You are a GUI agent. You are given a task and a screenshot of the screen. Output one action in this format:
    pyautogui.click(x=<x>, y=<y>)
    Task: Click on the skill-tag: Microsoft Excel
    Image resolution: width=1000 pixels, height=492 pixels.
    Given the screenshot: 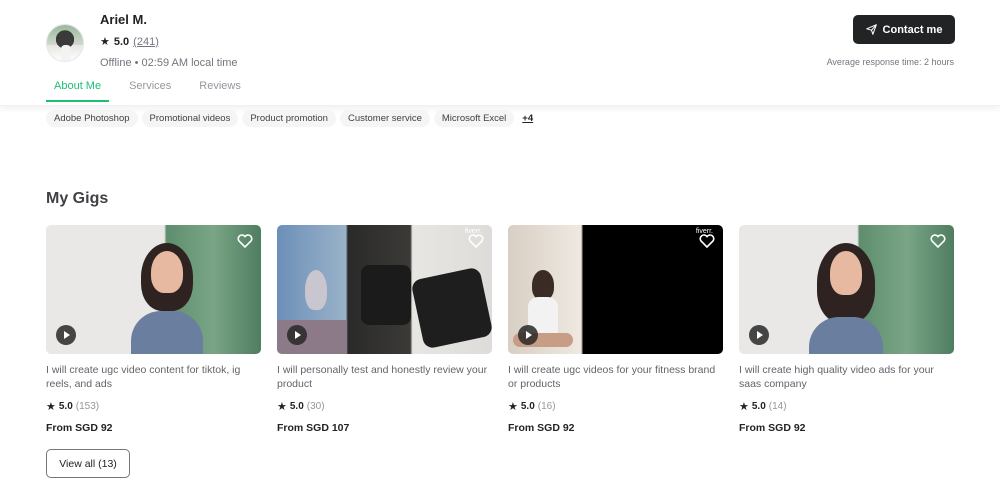 What is the action you would take?
    pyautogui.click(x=474, y=118)
    